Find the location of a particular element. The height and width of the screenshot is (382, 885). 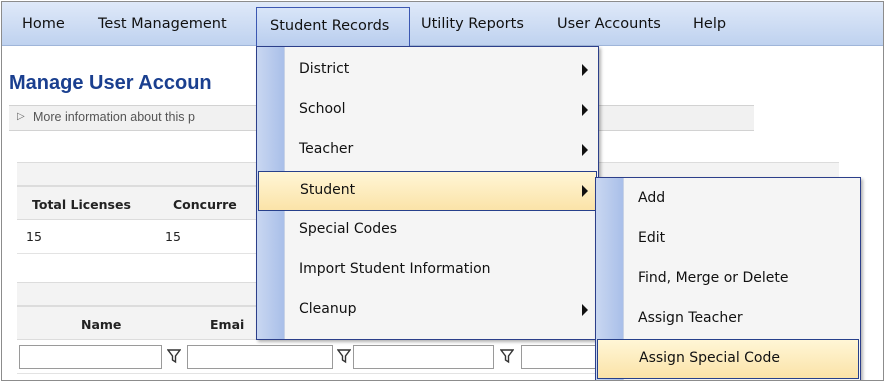

menu-item-label: Find, Merge or Delete is located at coordinates (713, 278).